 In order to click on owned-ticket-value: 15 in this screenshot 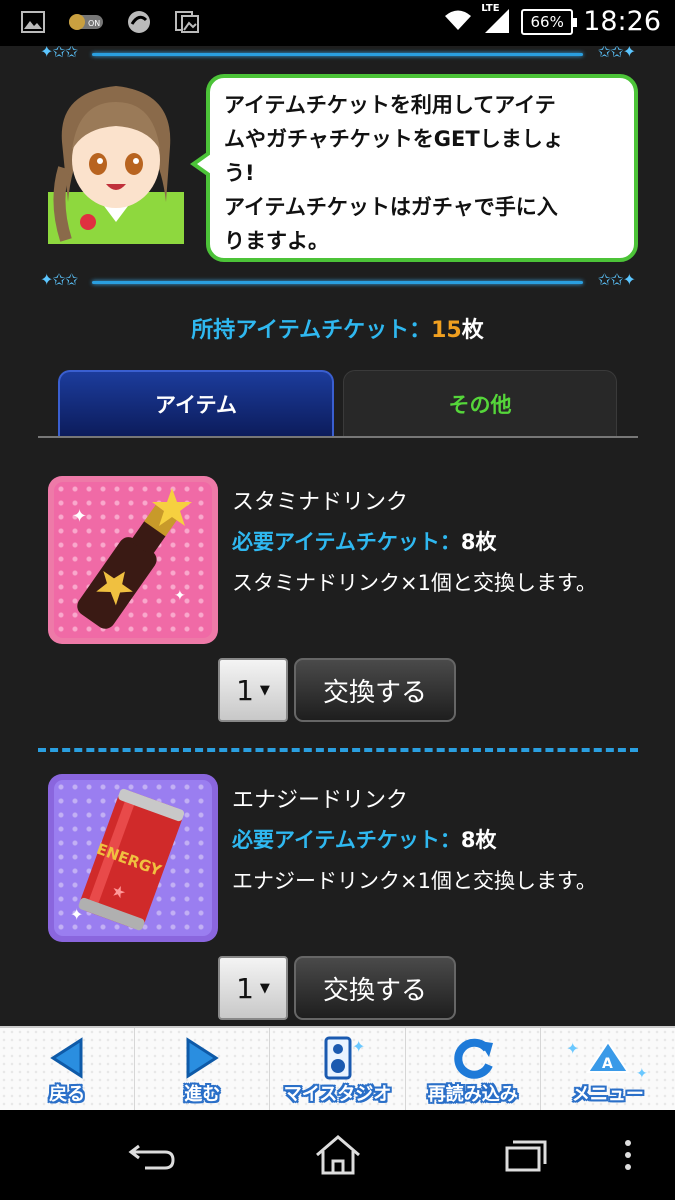, I will do `click(446, 330)`.